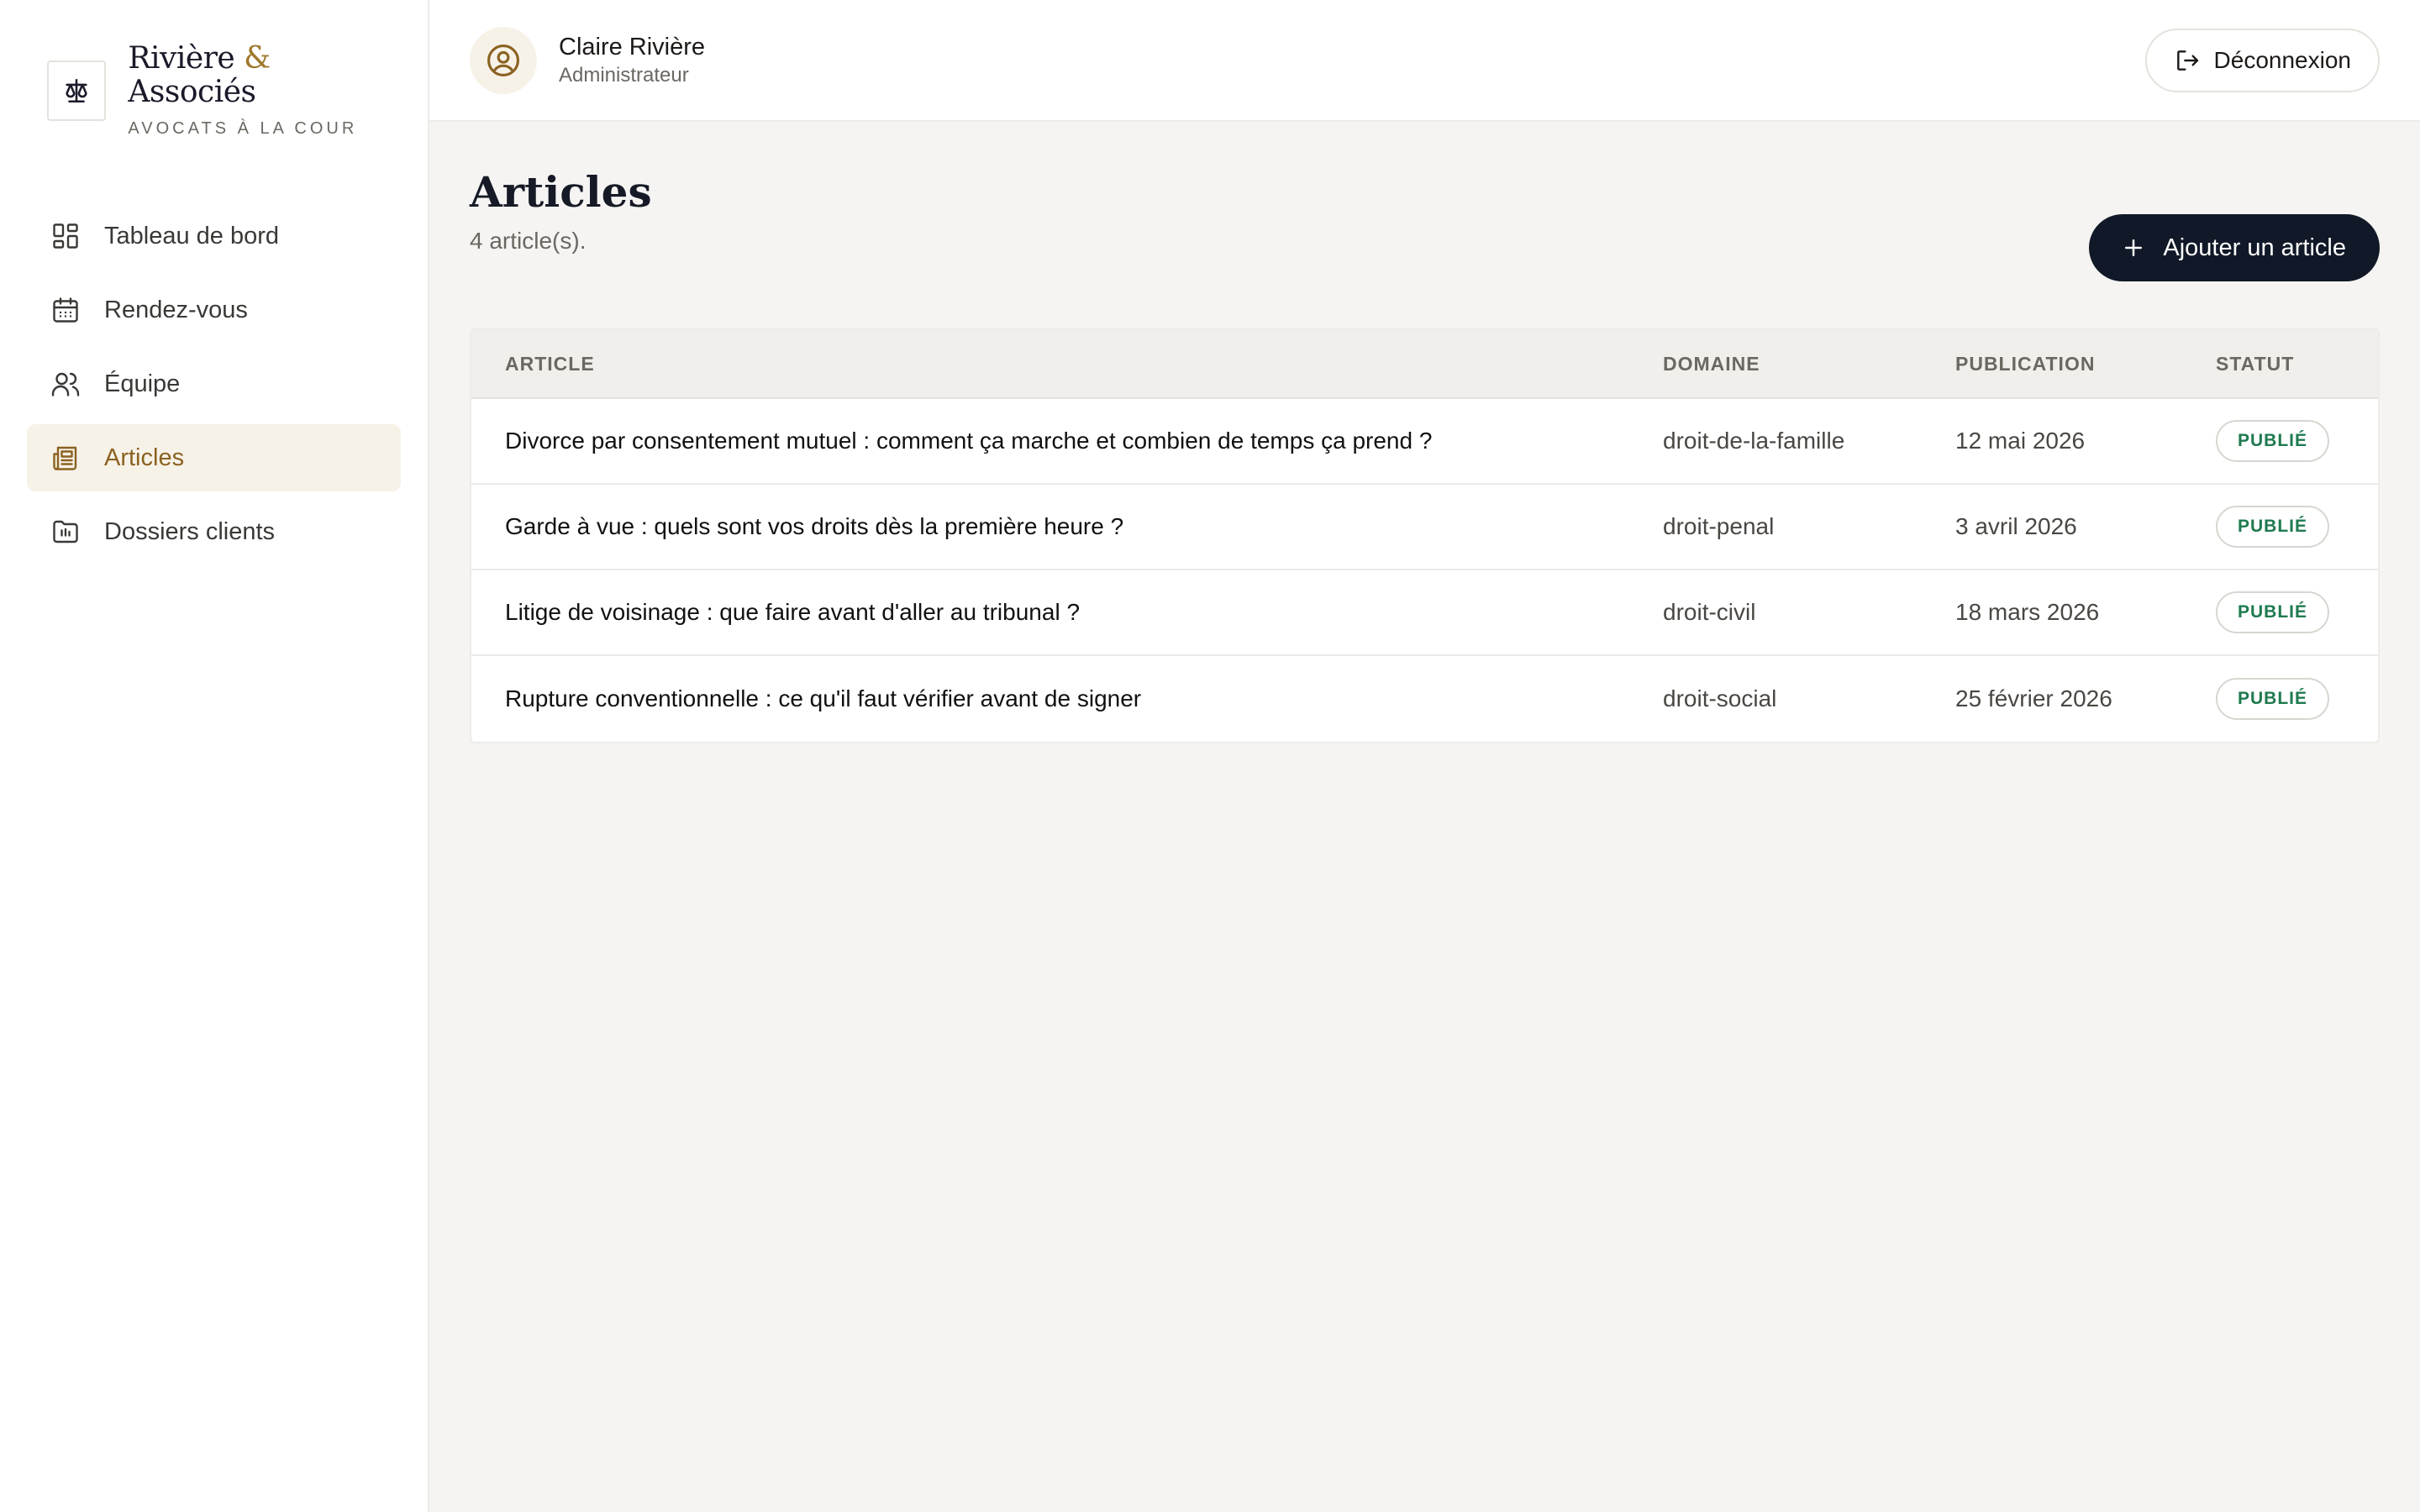 The width and height of the screenshot is (2420, 1512). Describe the element at coordinates (1809, 364) in the screenshot. I see `column-header-domaine: DOMAINE` at that location.